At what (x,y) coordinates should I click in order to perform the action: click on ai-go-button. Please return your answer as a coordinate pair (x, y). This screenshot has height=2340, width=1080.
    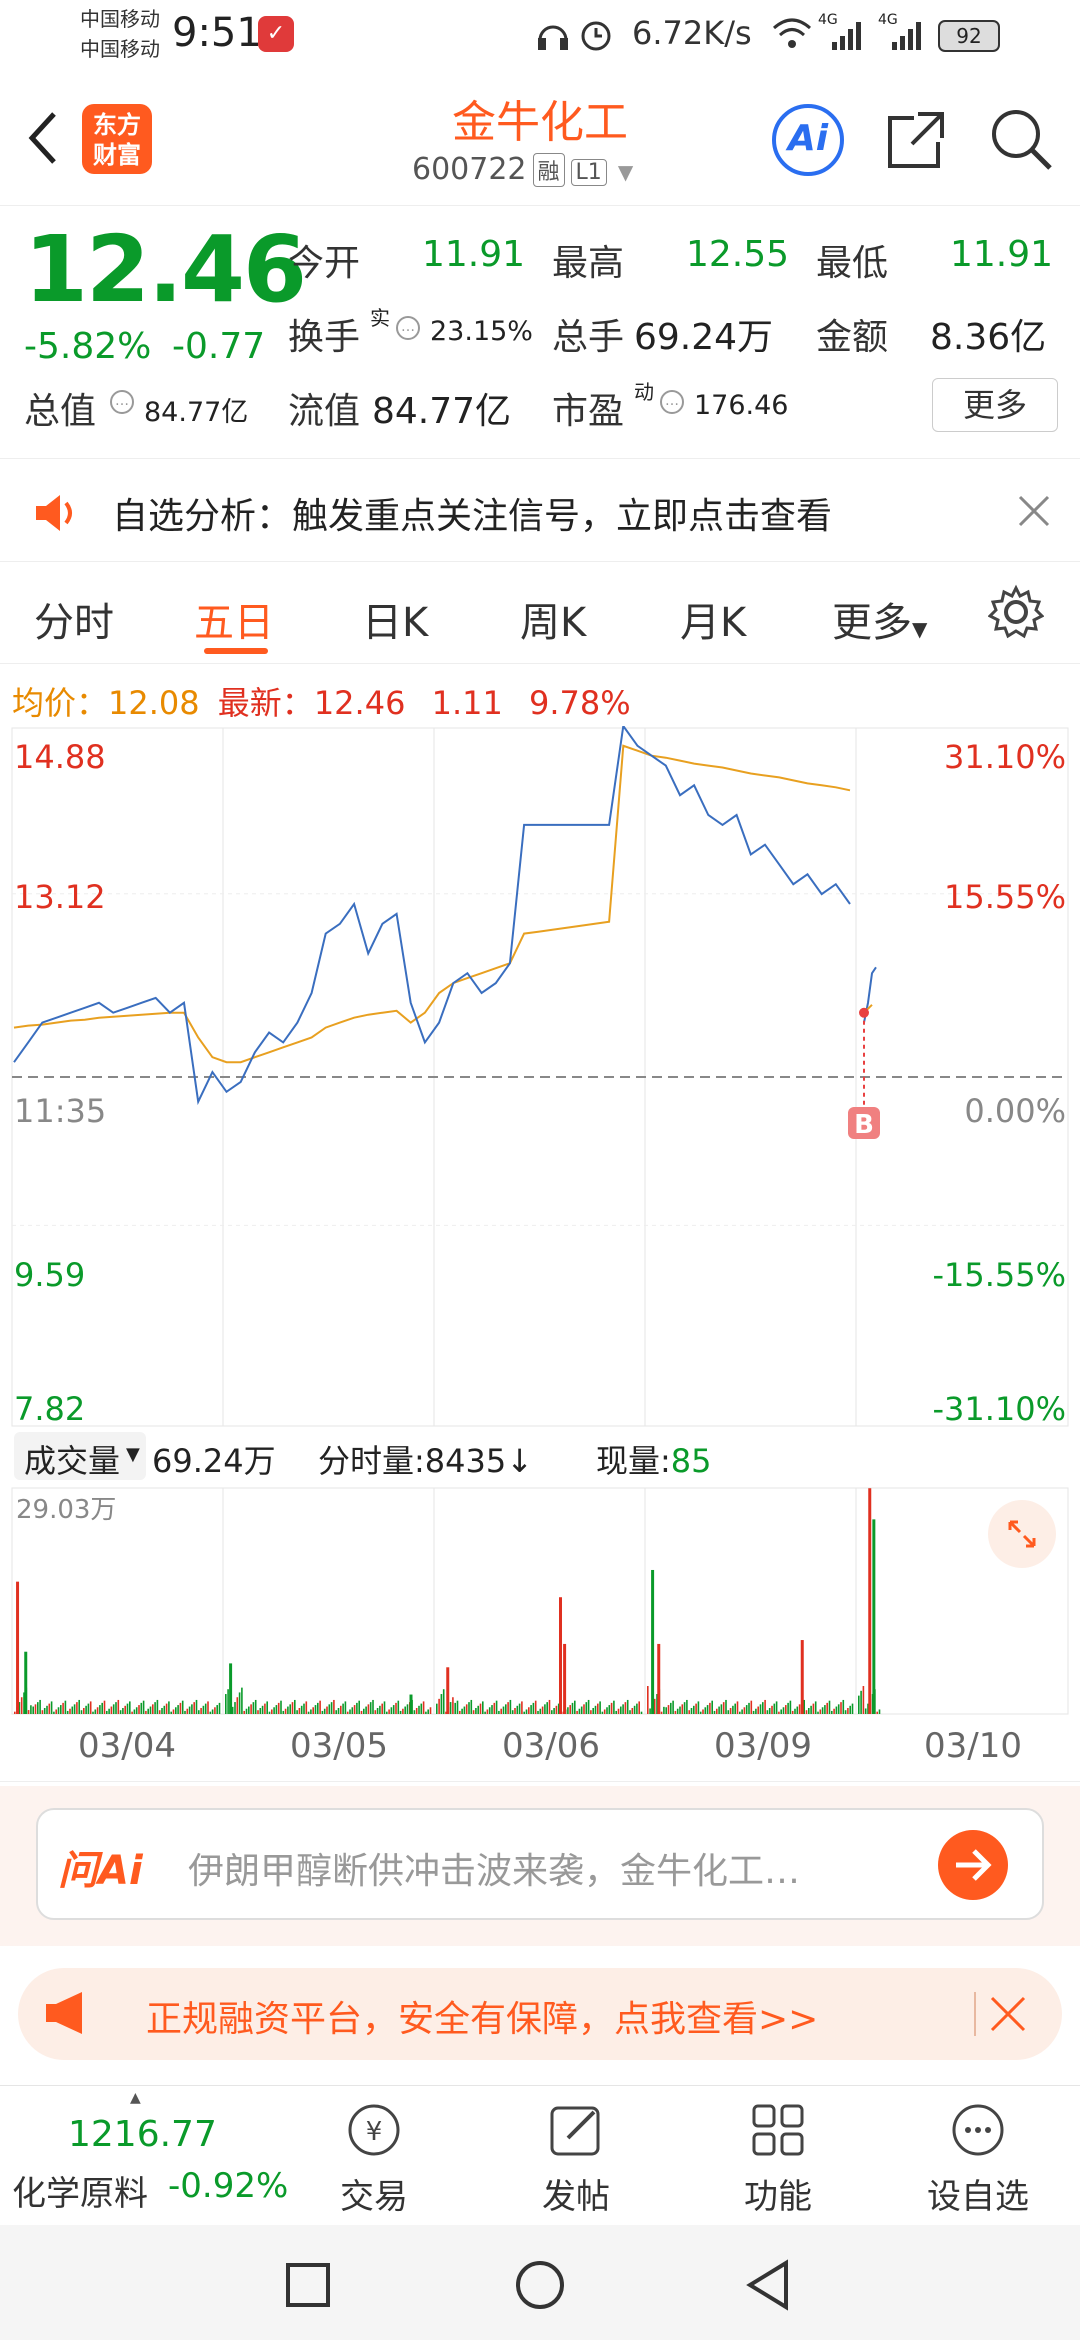
    Looking at the image, I should click on (973, 1865).